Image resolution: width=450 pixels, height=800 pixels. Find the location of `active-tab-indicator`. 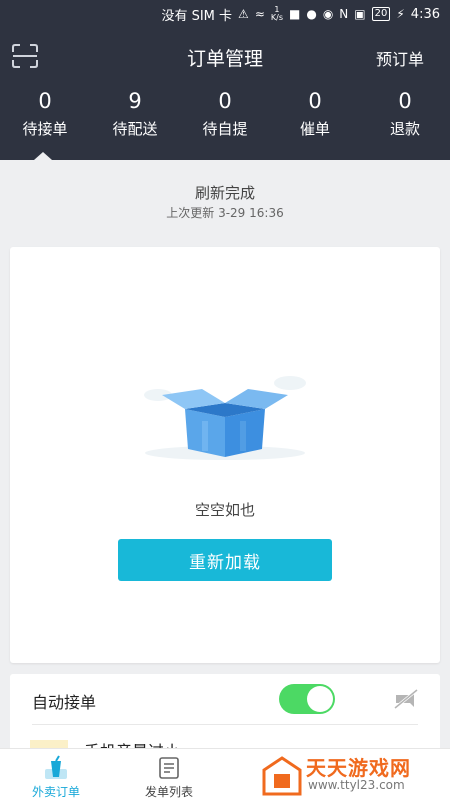

active-tab-indicator is located at coordinates (43, 156).